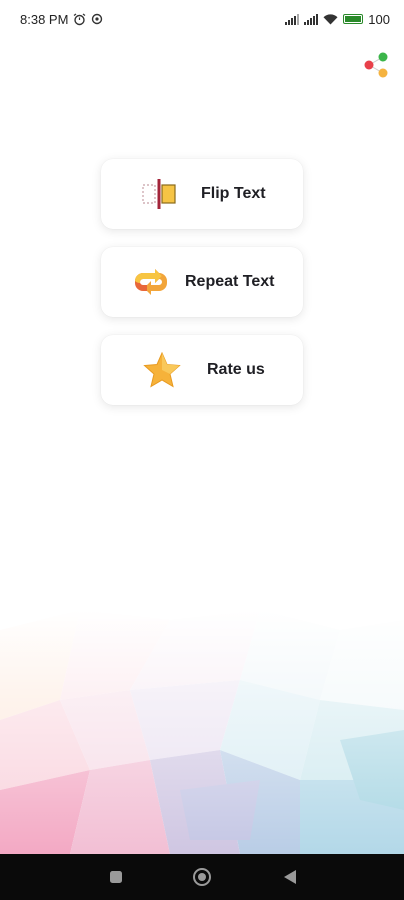 The width and height of the screenshot is (404, 900). What do you see at coordinates (159, 194) in the screenshot?
I see `flip-icon` at bounding box center [159, 194].